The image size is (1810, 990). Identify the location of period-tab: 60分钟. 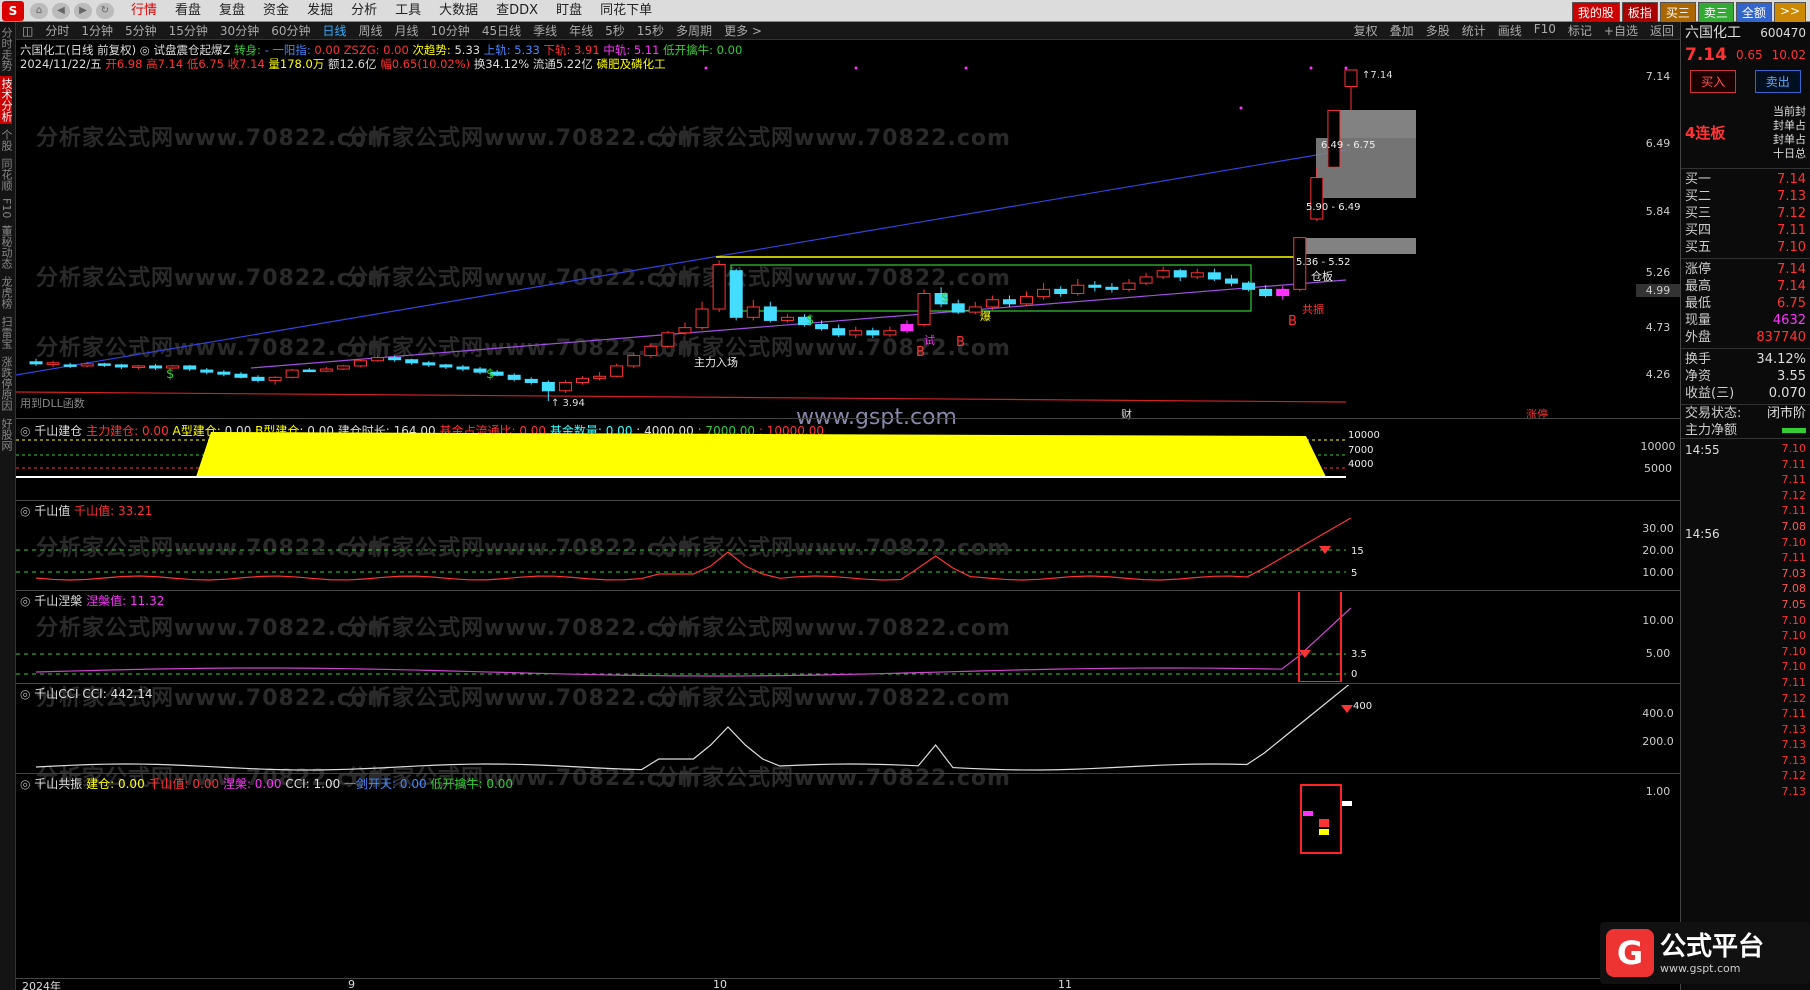
(290, 30).